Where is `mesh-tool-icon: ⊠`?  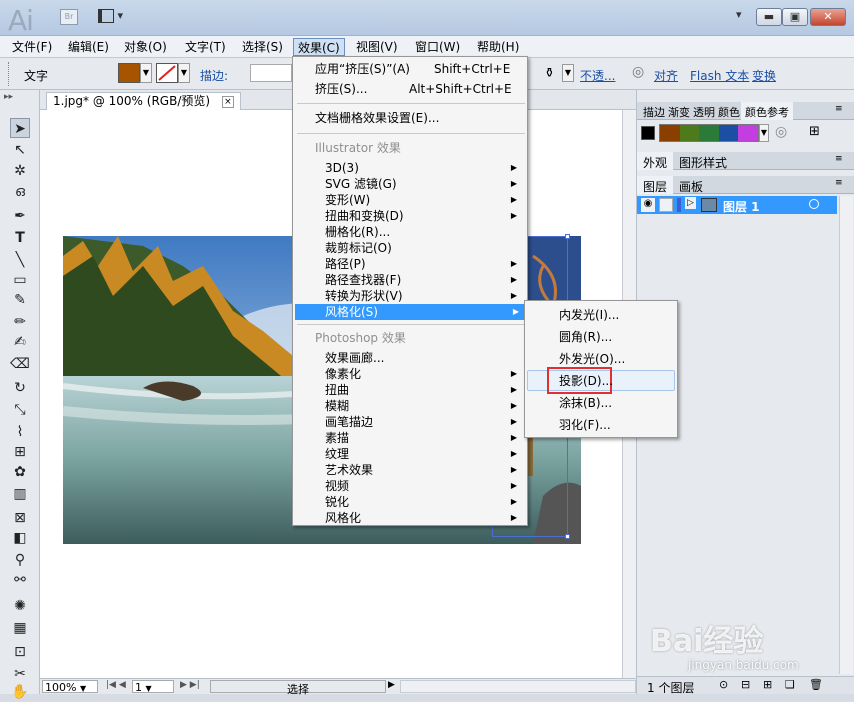 mesh-tool-icon: ⊠ is located at coordinates (20, 518).